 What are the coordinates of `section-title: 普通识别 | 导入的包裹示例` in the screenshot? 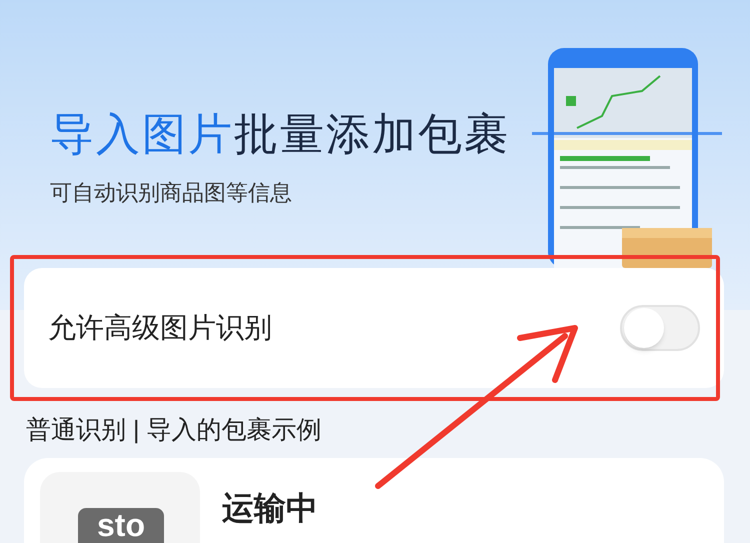 It's located at (174, 430).